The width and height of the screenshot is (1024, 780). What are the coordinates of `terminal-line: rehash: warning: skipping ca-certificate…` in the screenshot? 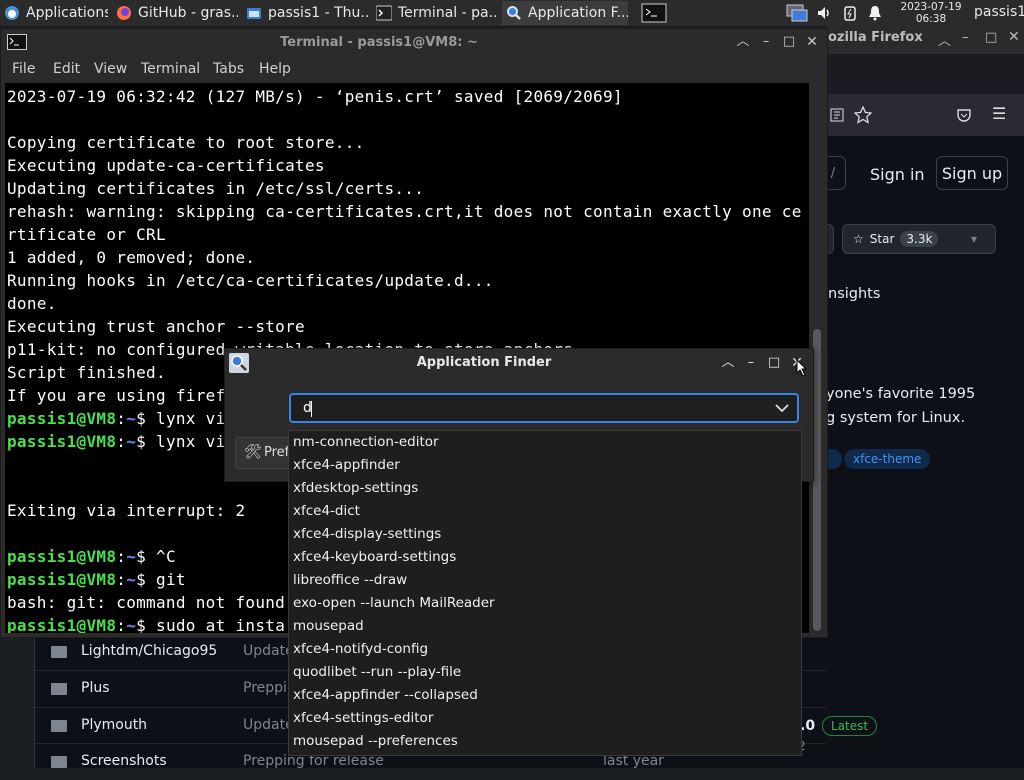 It's located at (404, 211).